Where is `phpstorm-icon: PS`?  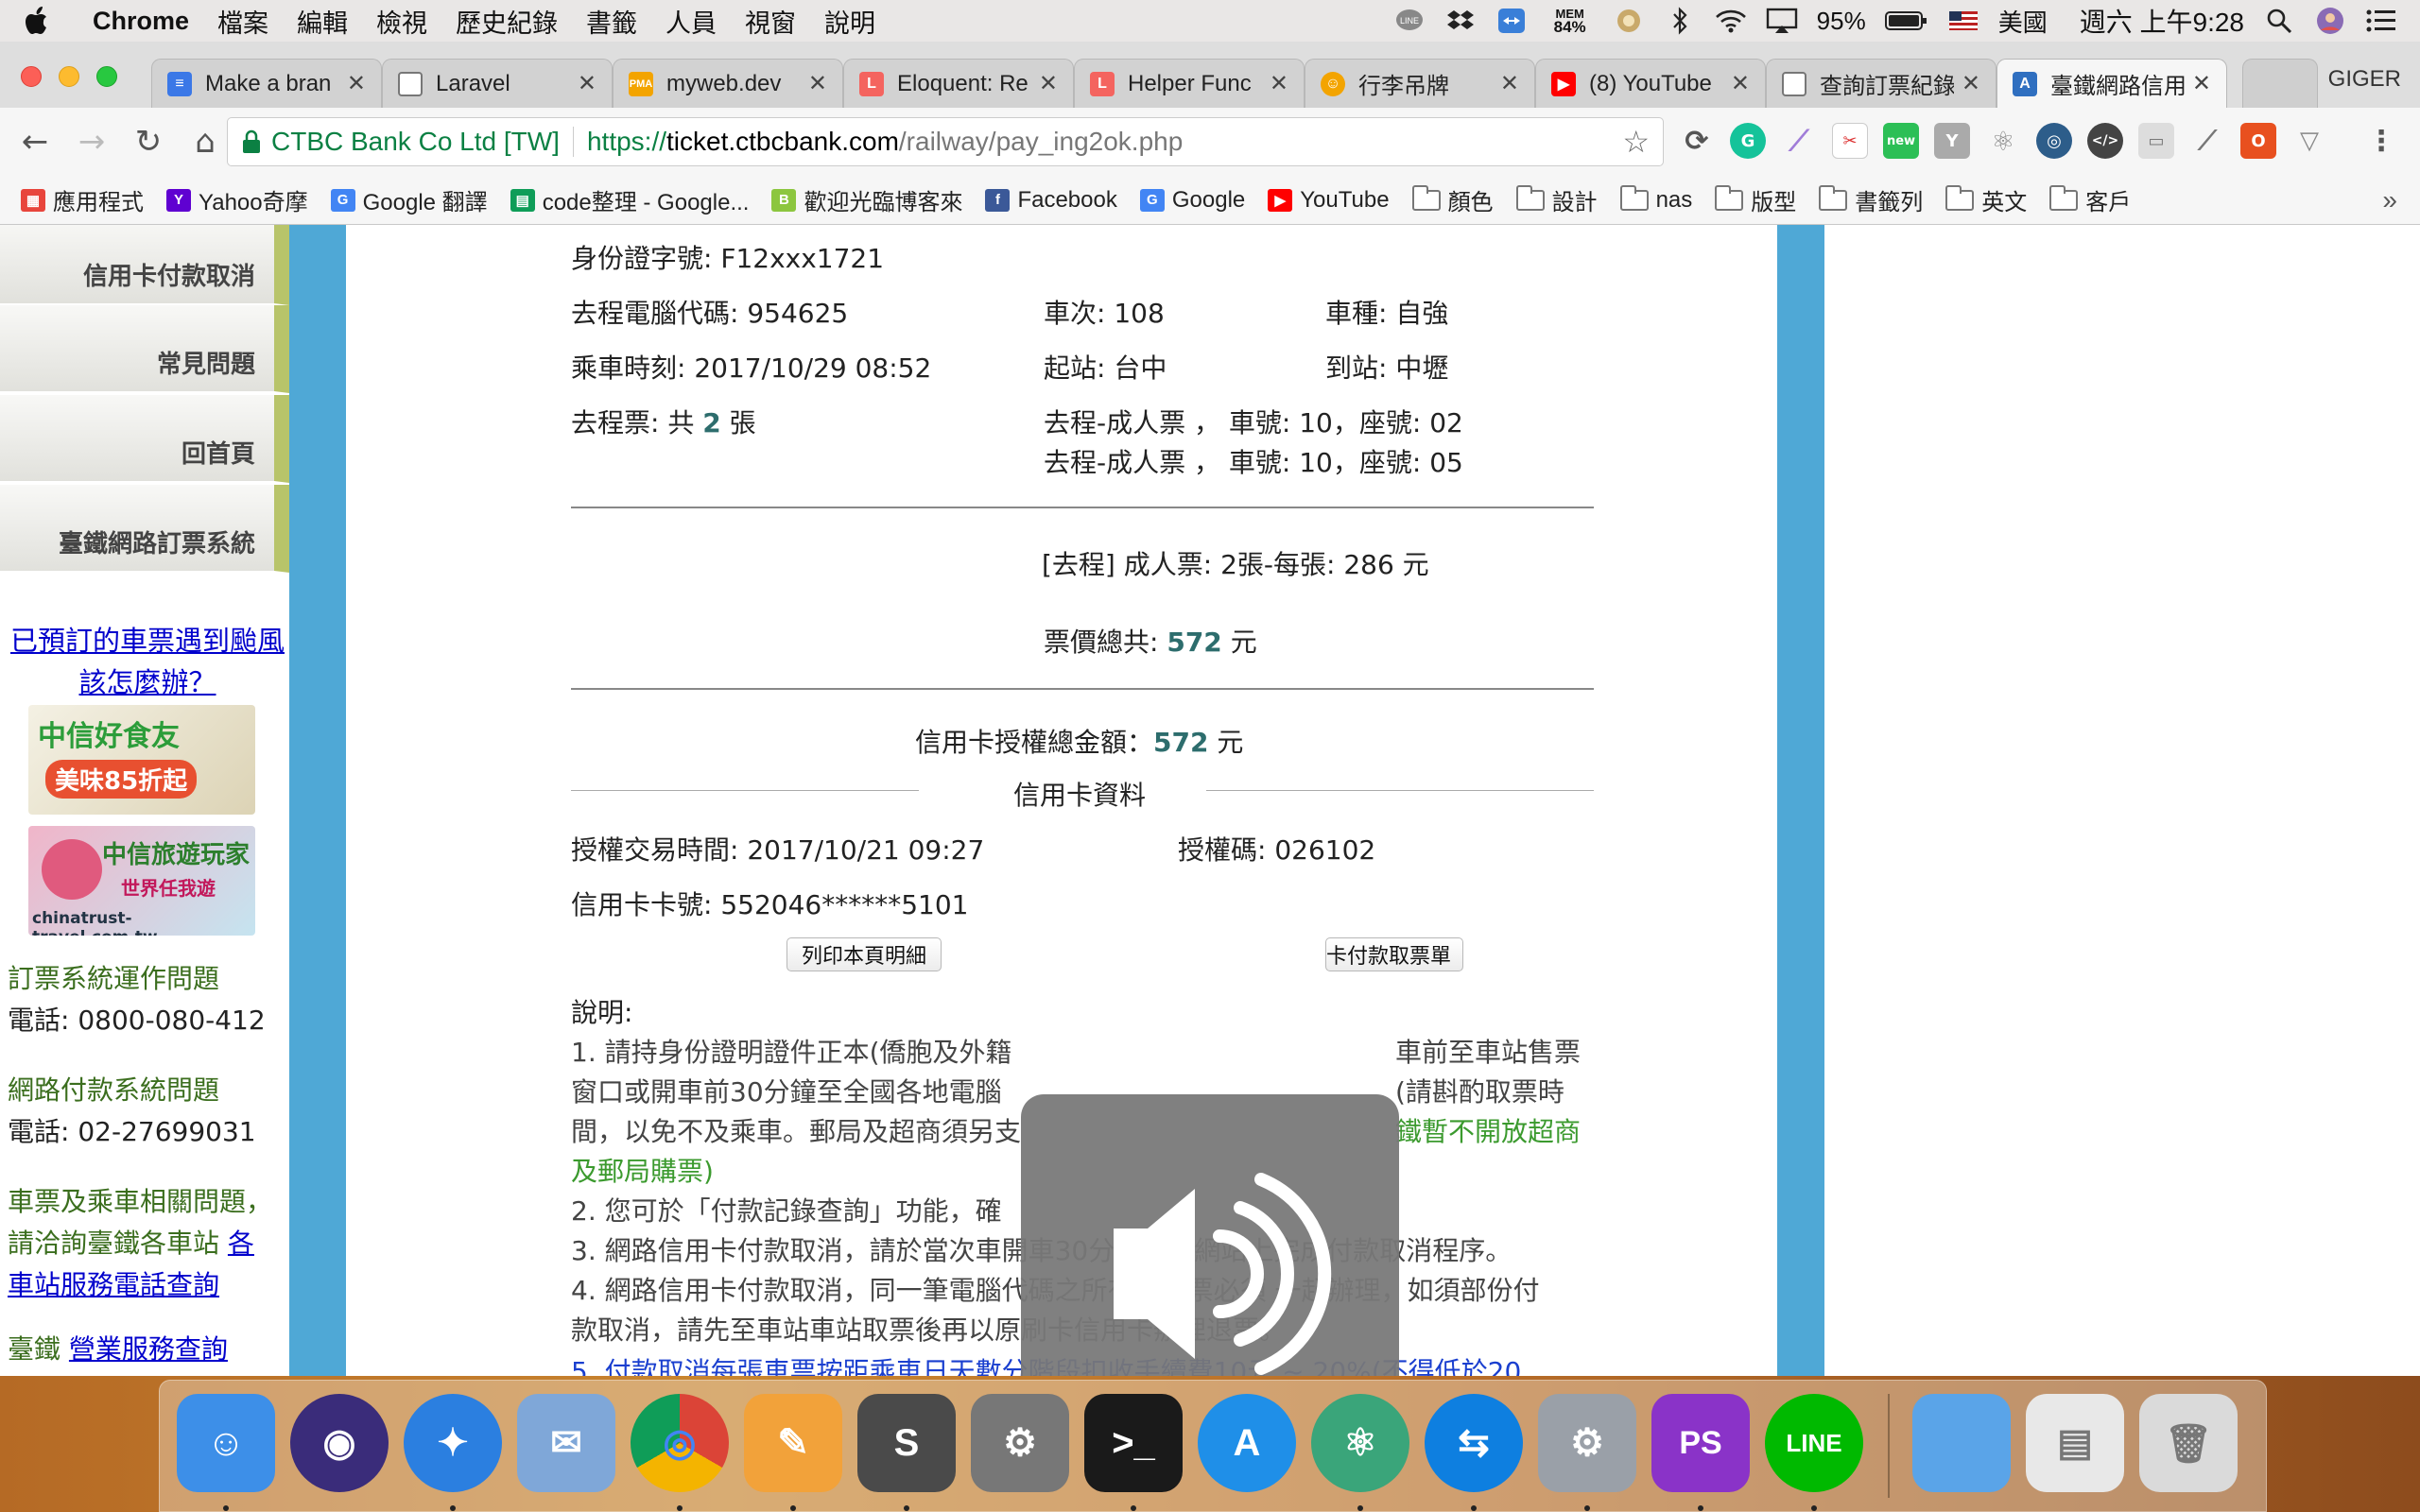
phpstorm-icon: PS is located at coordinates (1701, 1443).